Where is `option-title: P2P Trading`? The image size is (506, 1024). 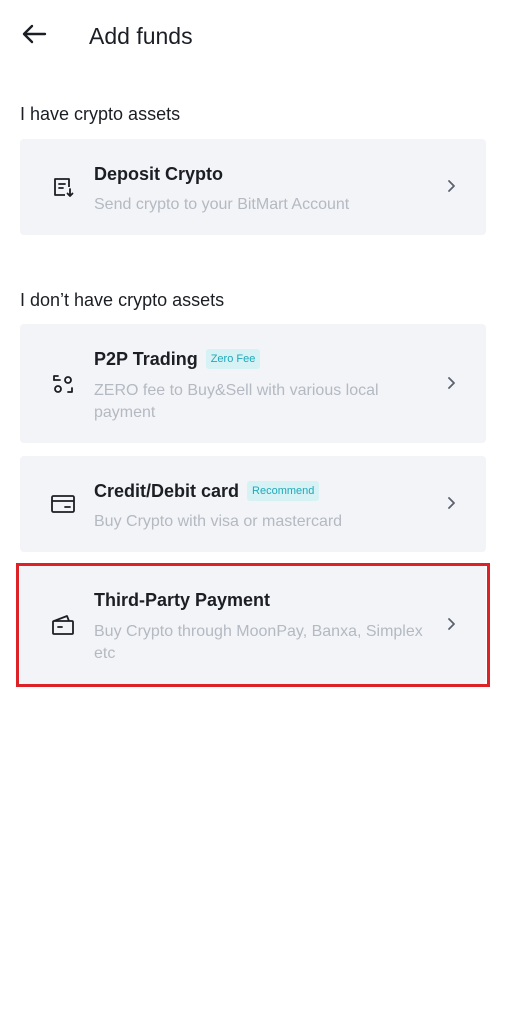 option-title: P2P Trading is located at coordinates (146, 359).